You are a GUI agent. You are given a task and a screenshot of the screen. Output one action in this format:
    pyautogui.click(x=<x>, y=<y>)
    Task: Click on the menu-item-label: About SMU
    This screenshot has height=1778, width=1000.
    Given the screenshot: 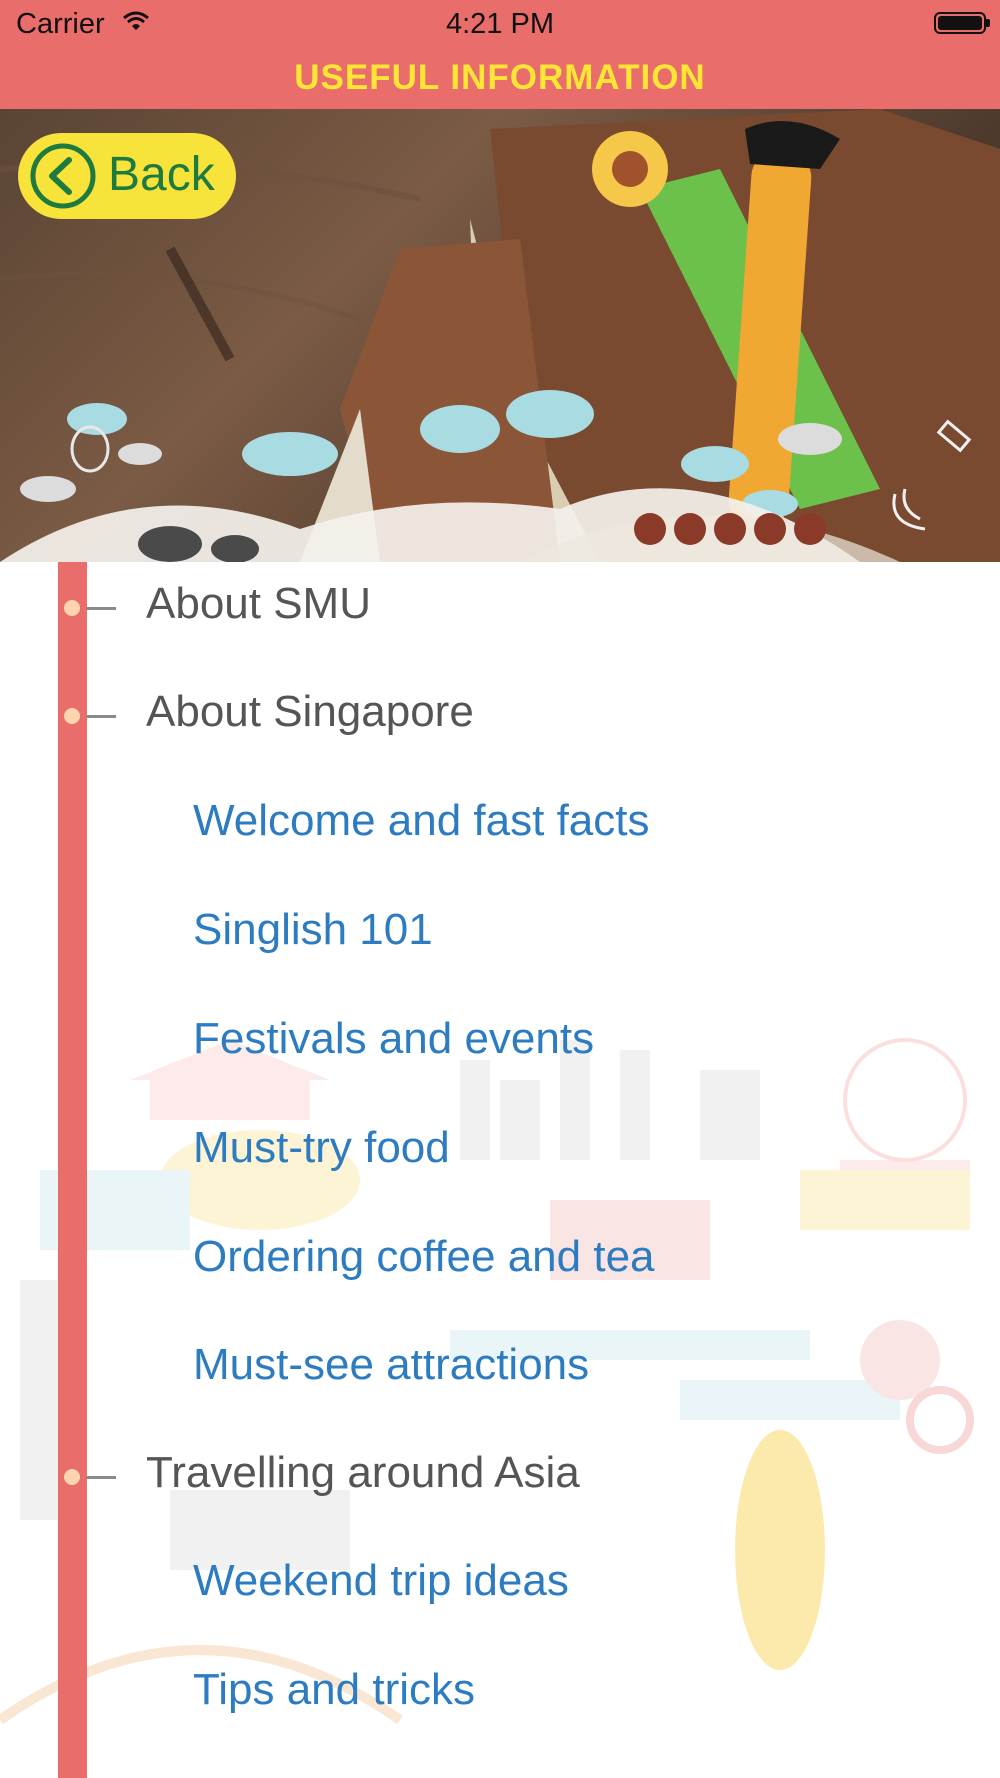 What is the action you would take?
    pyautogui.click(x=258, y=603)
    